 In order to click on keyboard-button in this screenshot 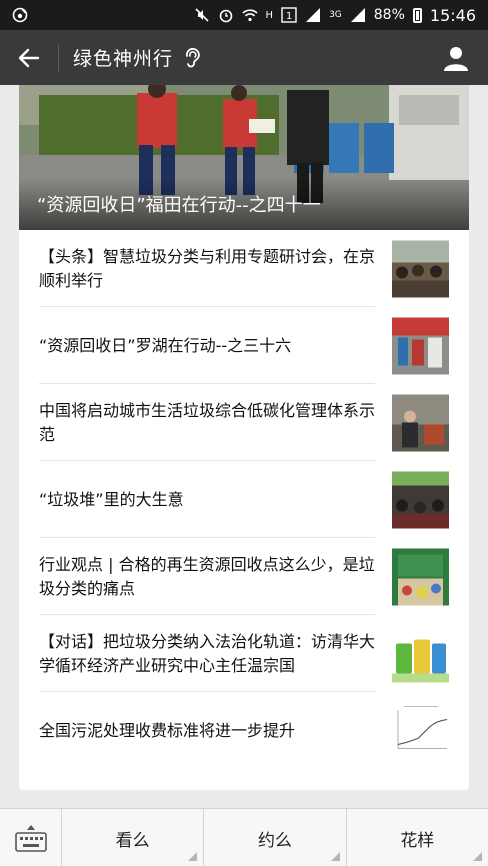, I will do `click(31, 837)`.